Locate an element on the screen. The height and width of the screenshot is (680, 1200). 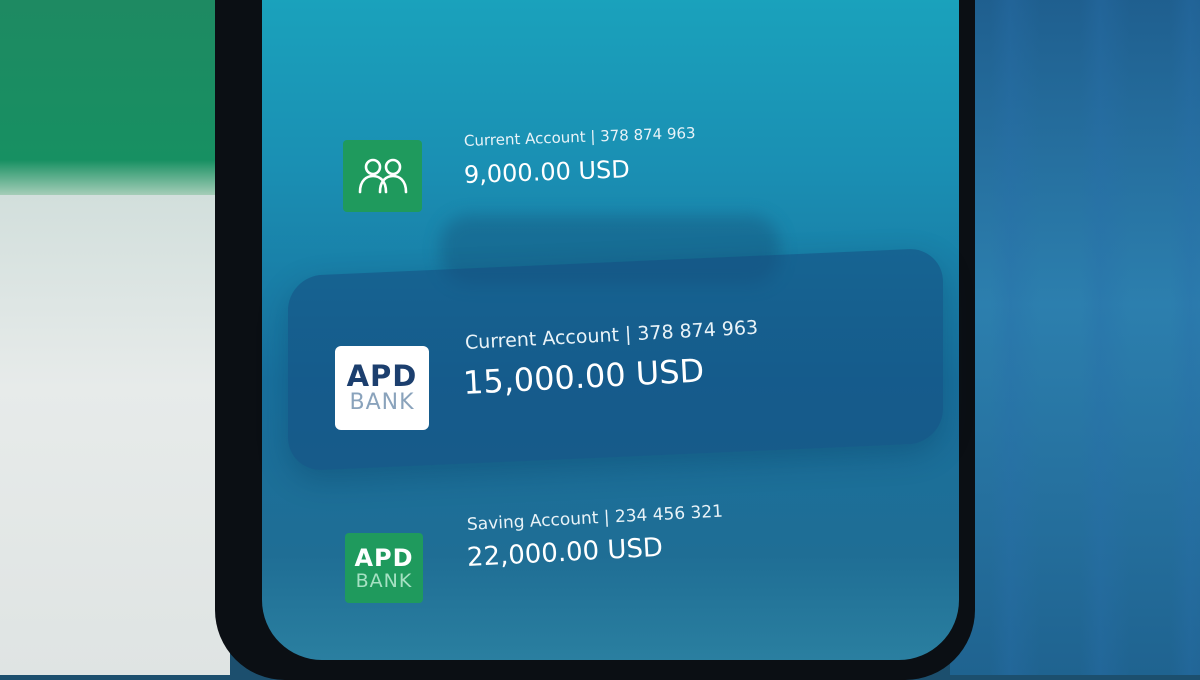
apd-bank-logo: APD BANK is located at coordinates (382, 388).